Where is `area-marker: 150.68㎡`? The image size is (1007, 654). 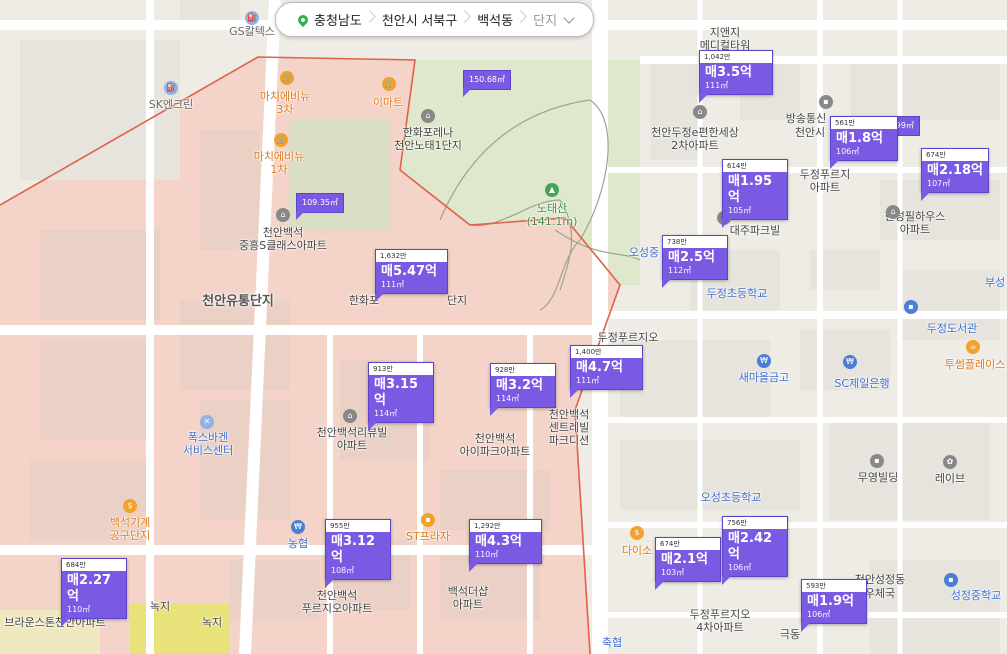
area-marker: 150.68㎡ is located at coordinates (487, 83).